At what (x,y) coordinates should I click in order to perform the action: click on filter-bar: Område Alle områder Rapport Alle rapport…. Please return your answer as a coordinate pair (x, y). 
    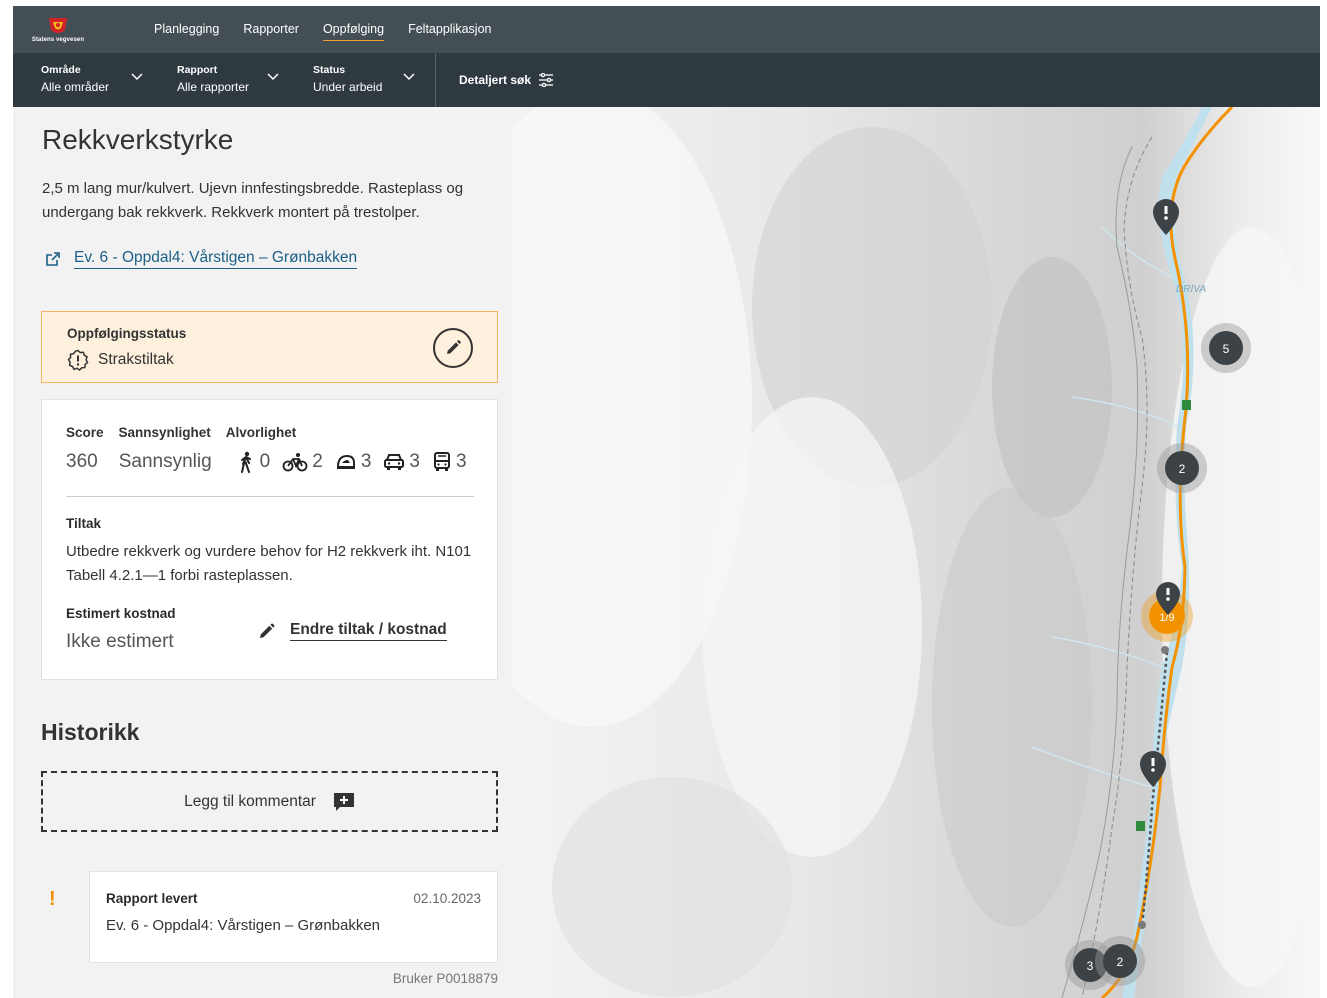
    Looking at the image, I should click on (666, 80).